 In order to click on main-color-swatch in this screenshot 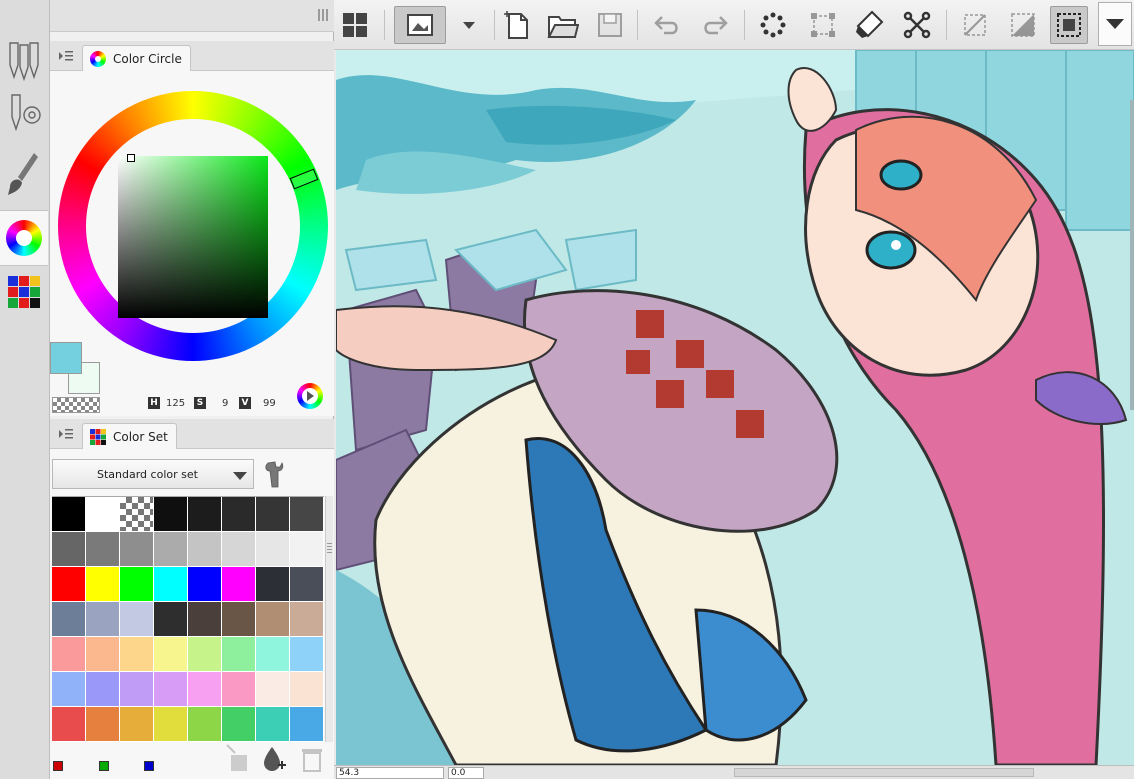, I will do `click(66, 358)`.